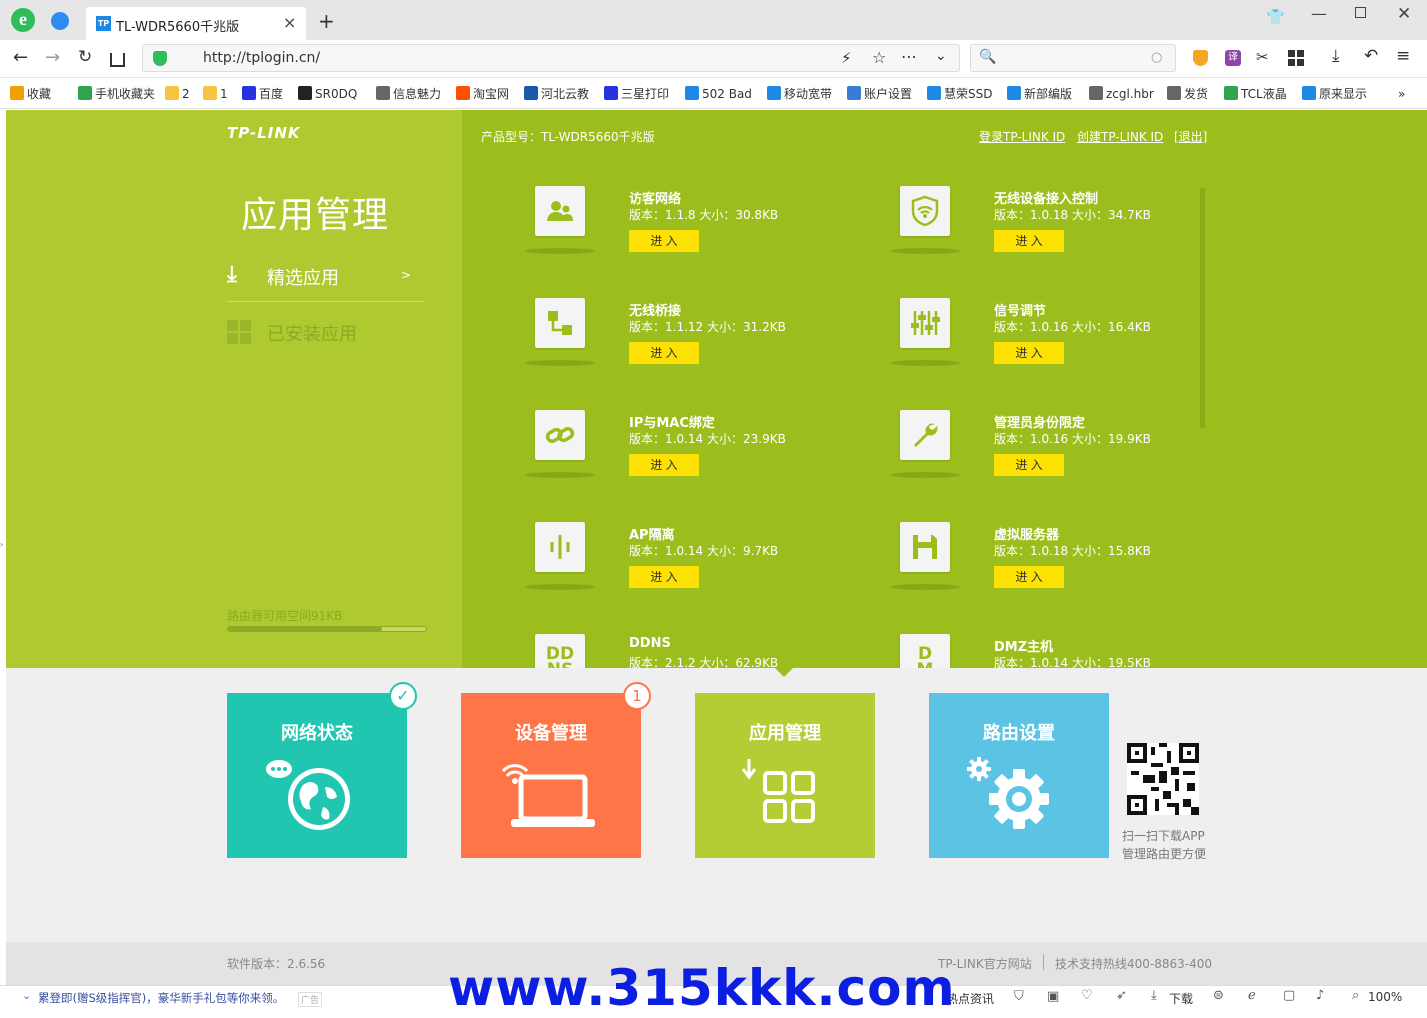 Image resolution: width=1427 pixels, height=1018 pixels. Describe the element at coordinates (60, 21) in the screenshot. I see `send-icon` at that location.